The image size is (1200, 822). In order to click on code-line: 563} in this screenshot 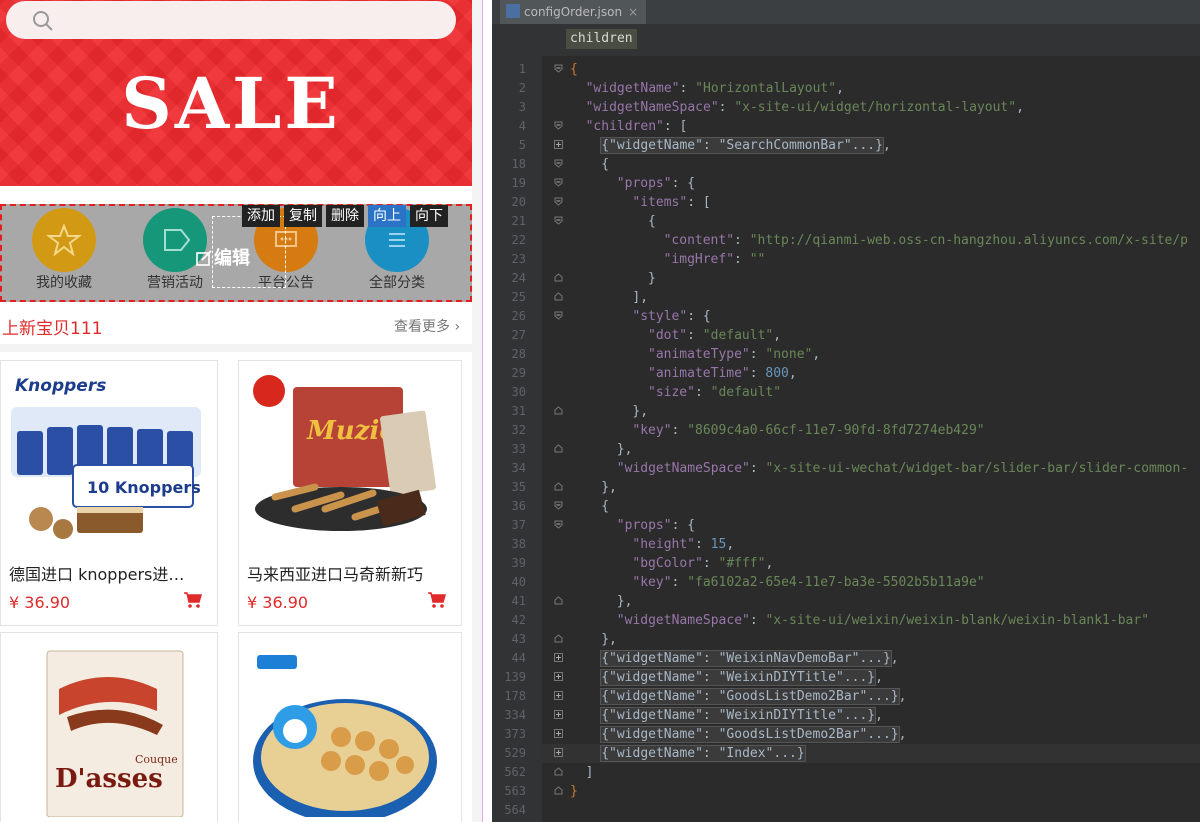, I will do `click(846, 791)`.